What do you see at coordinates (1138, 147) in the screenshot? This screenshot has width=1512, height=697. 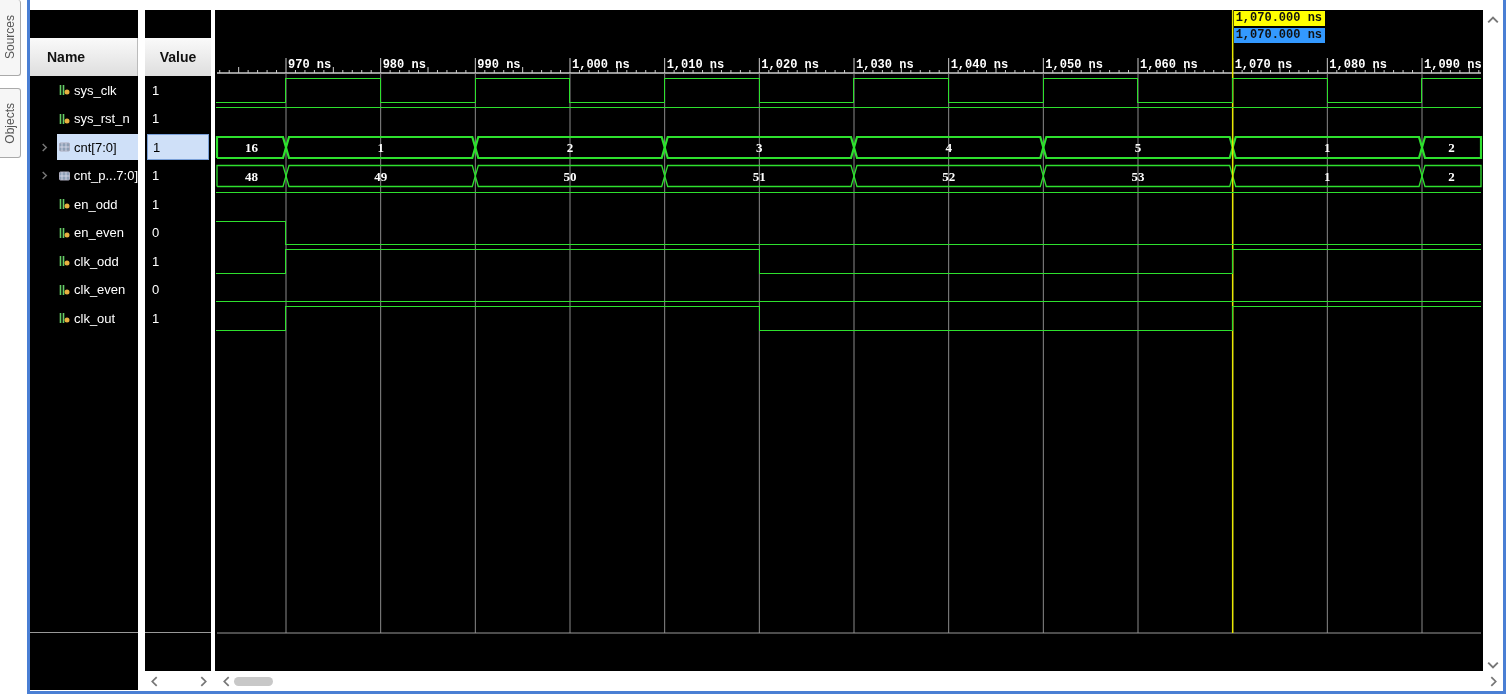 I see `bus-value: 5` at bounding box center [1138, 147].